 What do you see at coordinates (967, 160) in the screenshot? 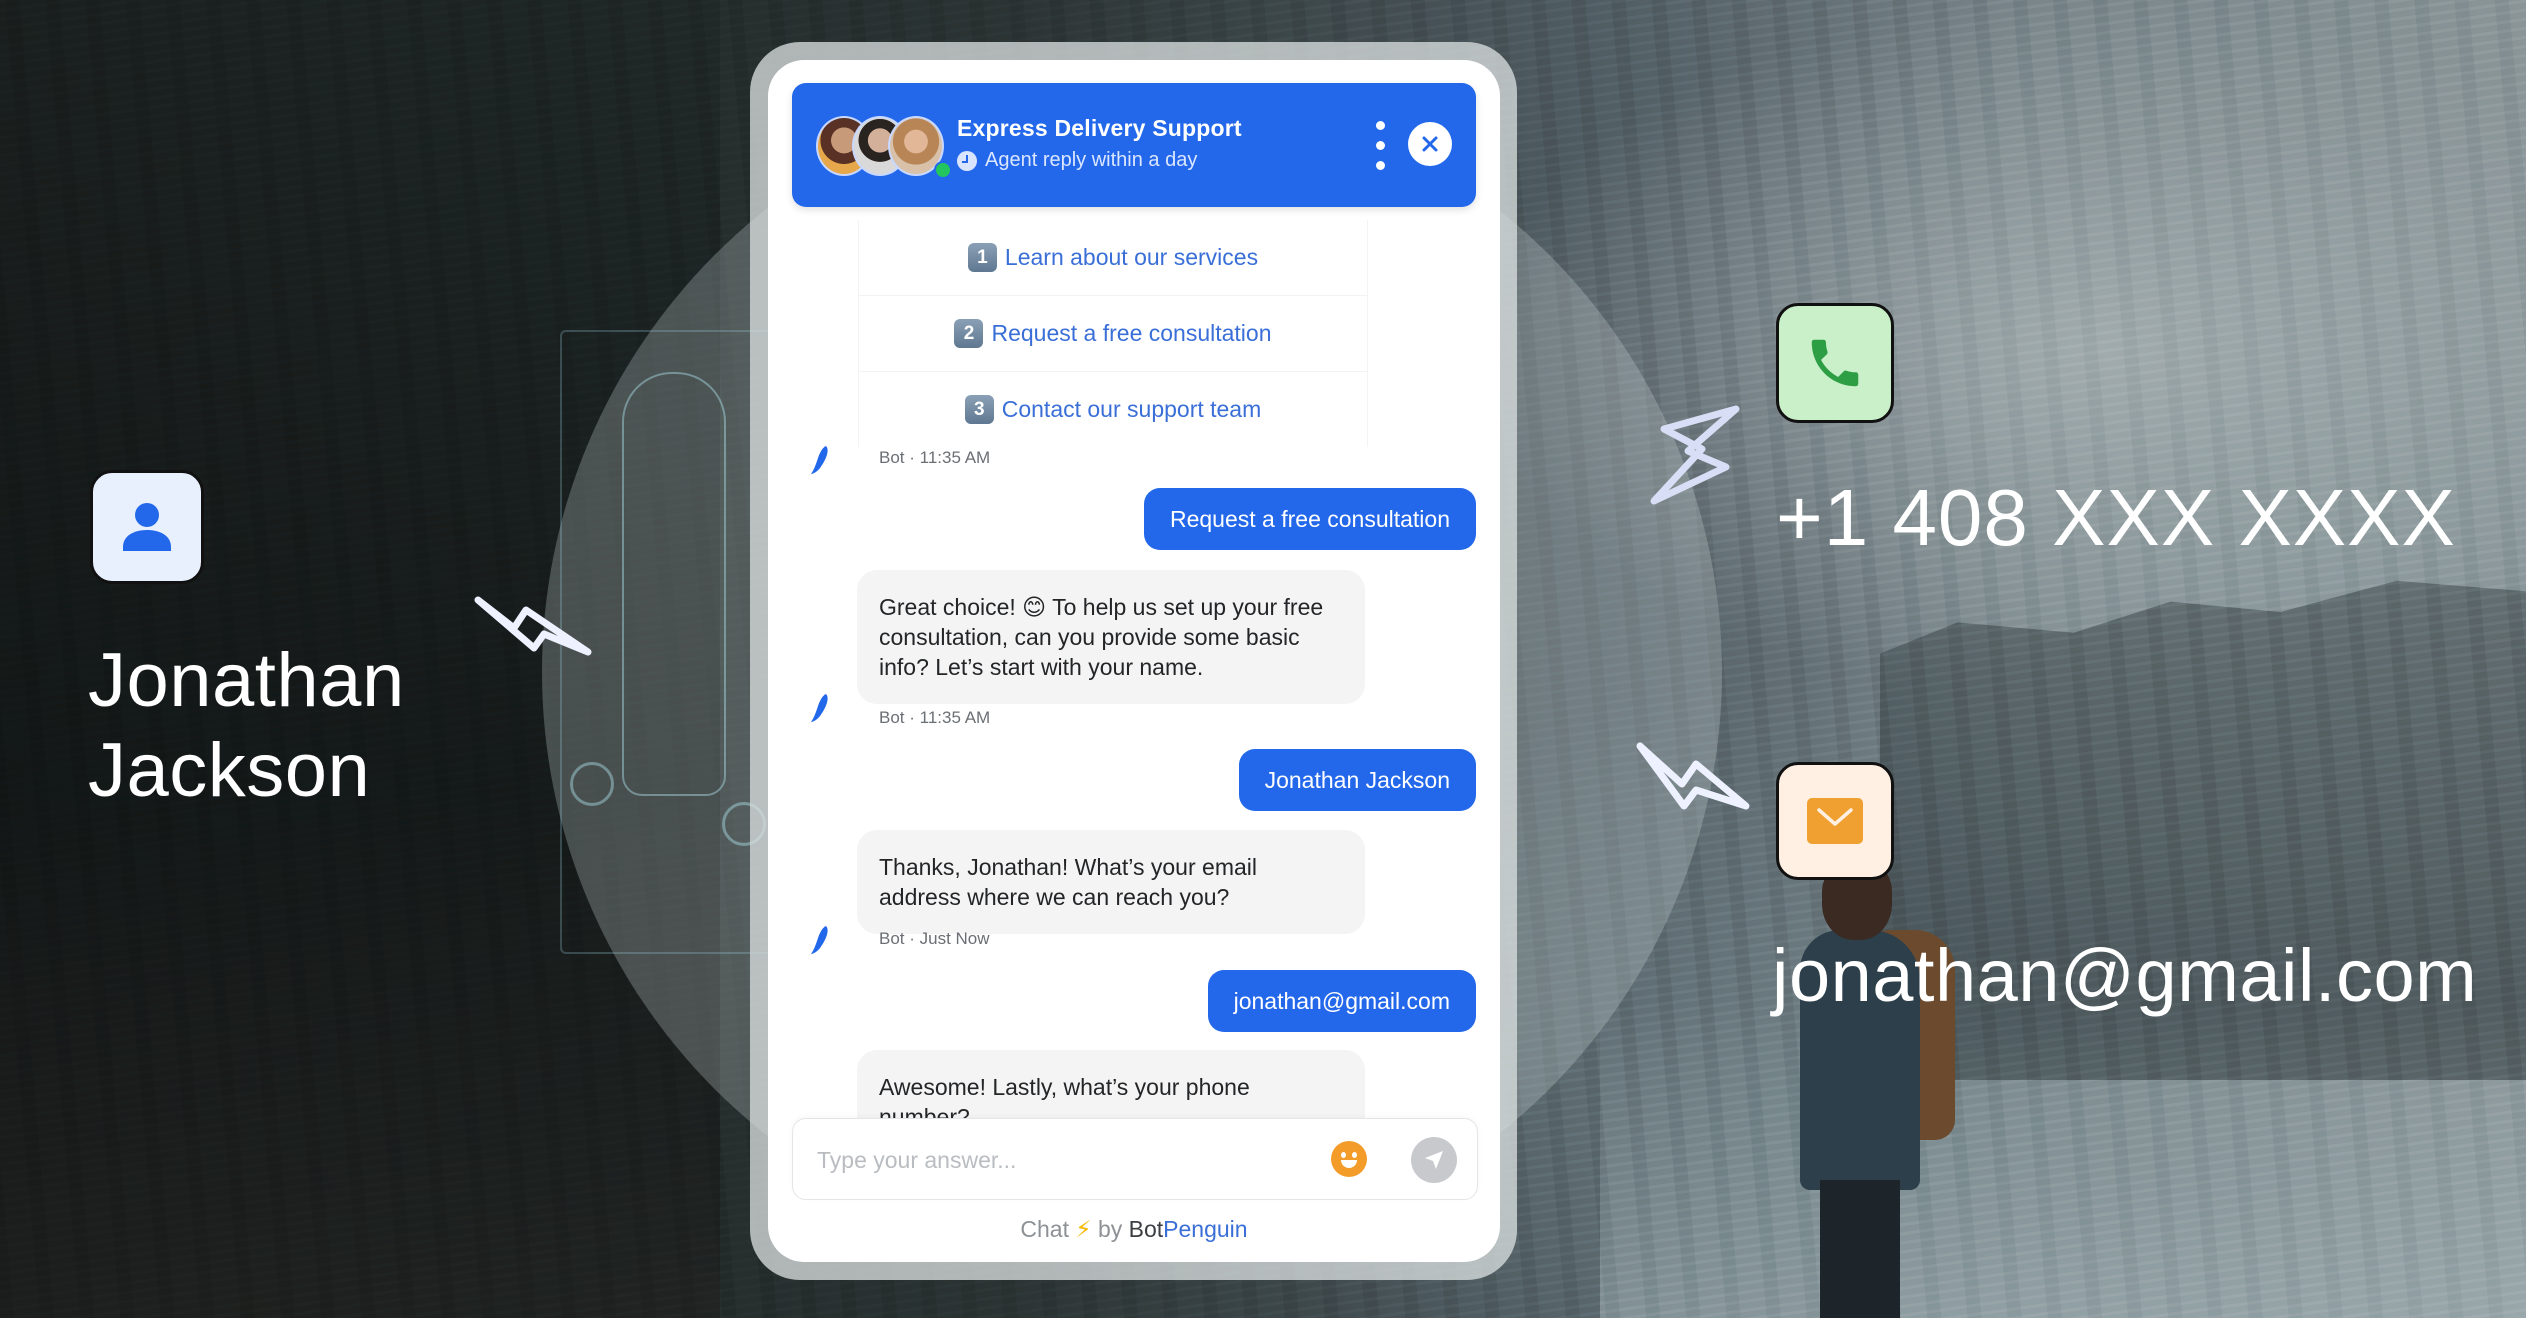
I see `clock-icon` at bounding box center [967, 160].